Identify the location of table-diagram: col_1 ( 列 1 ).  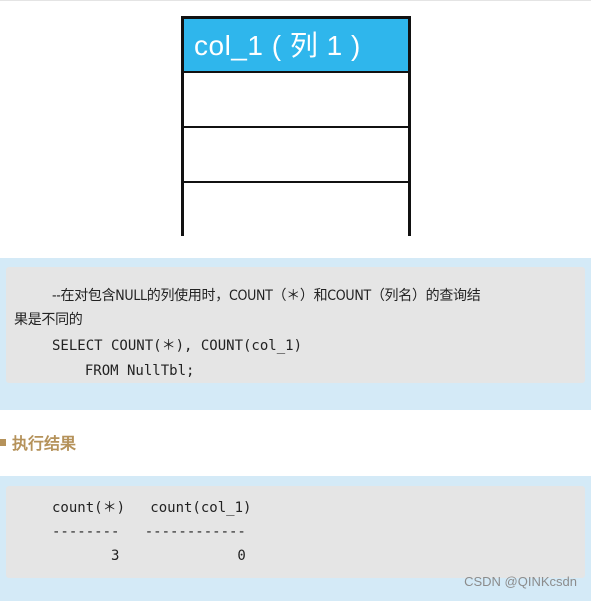
(296, 126).